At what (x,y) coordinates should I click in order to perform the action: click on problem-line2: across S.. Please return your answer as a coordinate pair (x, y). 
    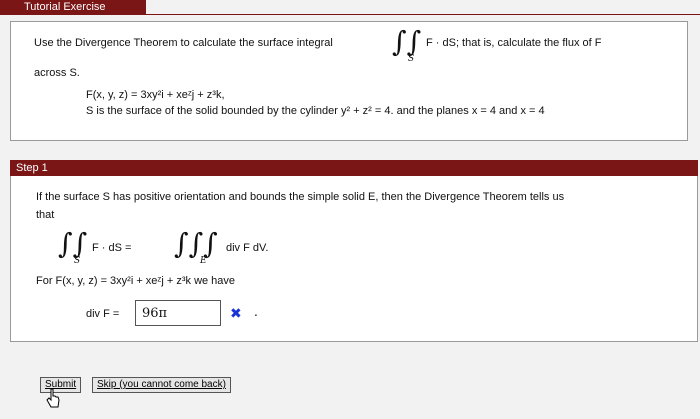
    Looking at the image, I should click on (57, 73).